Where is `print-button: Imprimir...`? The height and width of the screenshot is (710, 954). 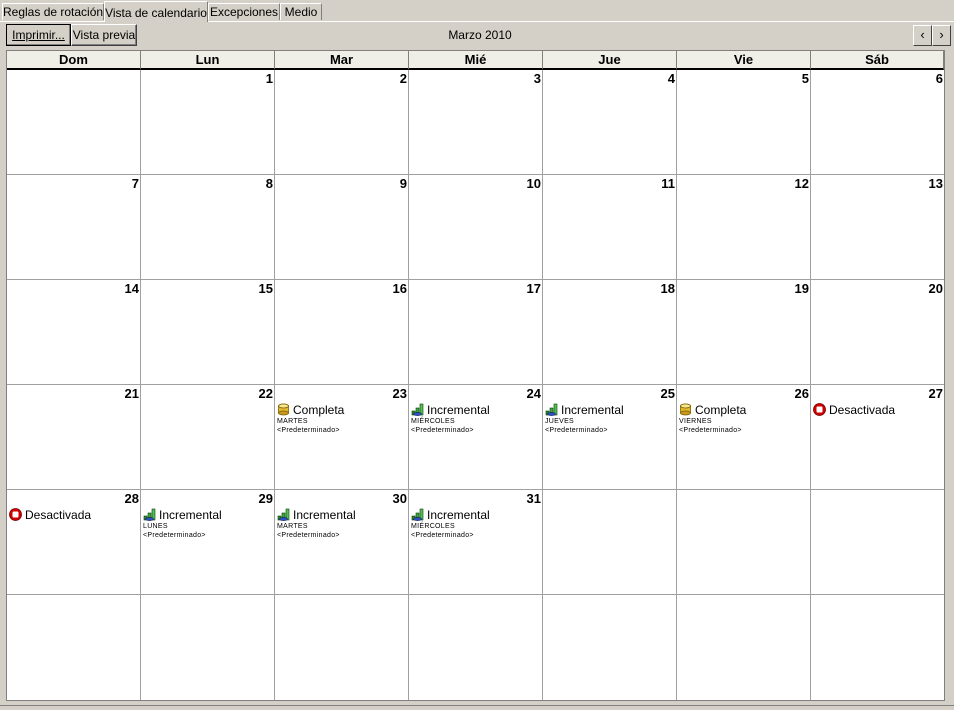
print-button: Imprimir... is located at coordinates (38, 35).